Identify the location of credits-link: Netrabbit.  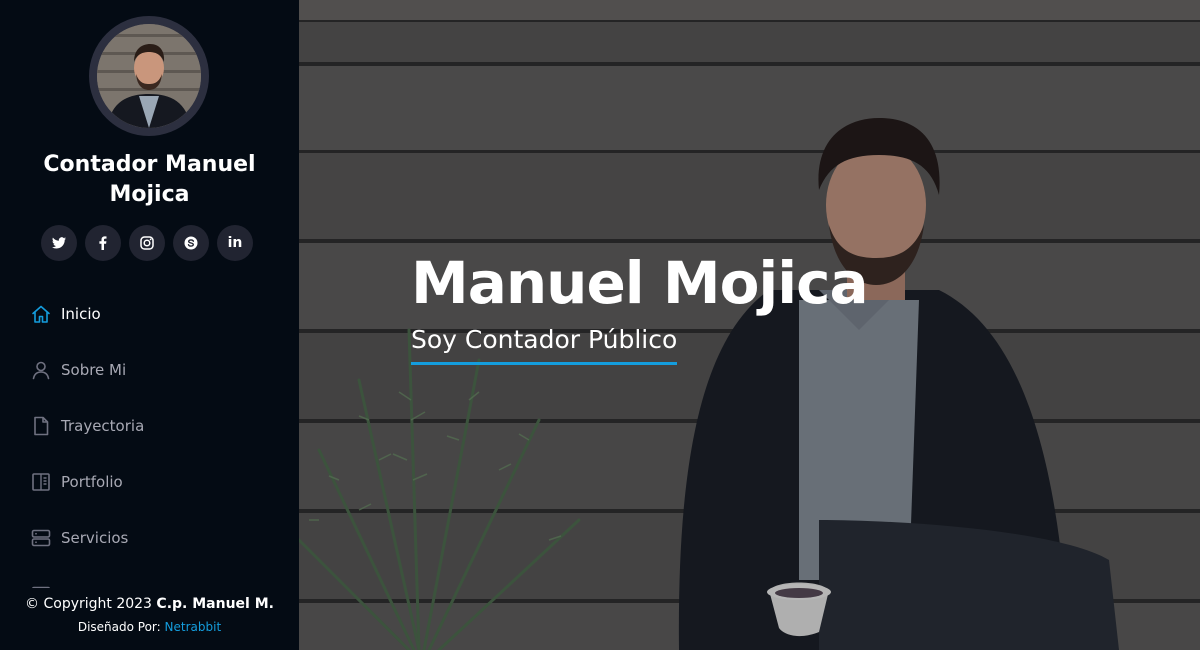
(193, 627).